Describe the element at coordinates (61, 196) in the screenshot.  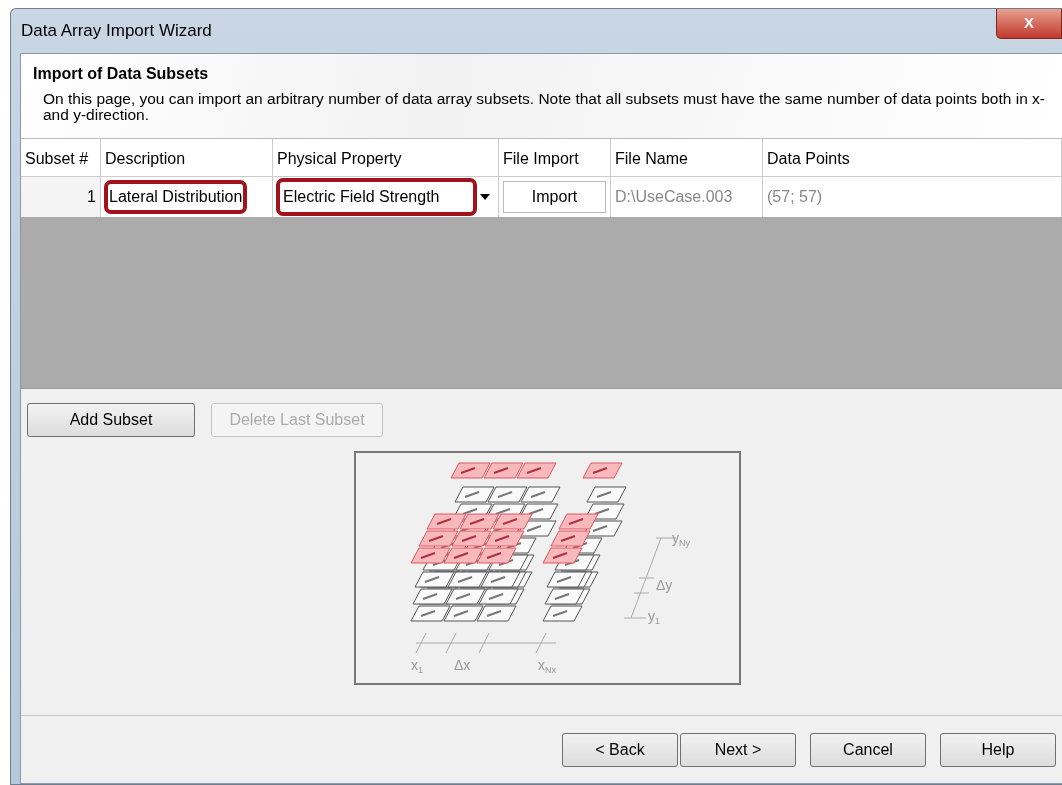
I see `row-number-cell: 1` at that location.